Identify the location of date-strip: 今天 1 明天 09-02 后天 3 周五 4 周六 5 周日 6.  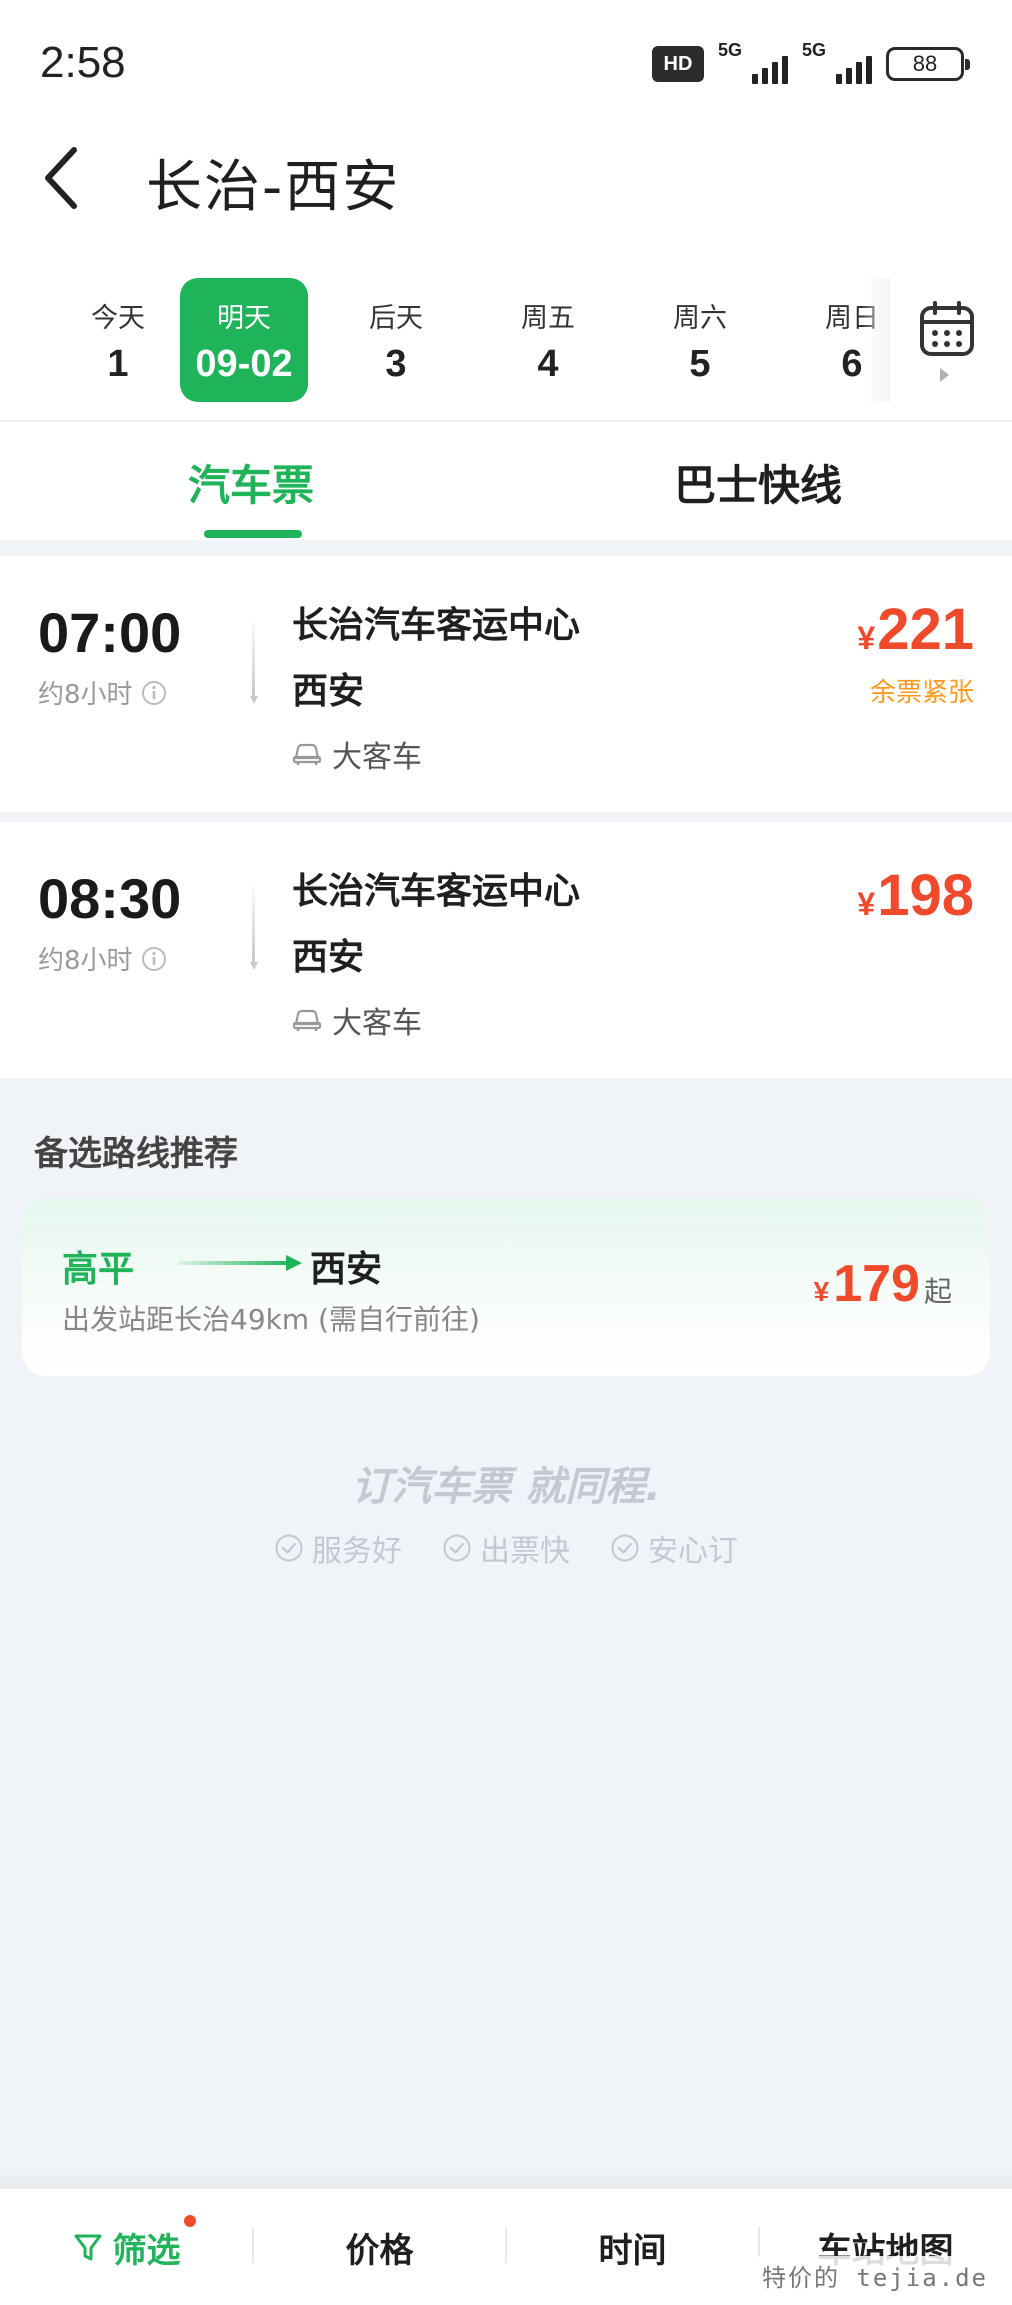
(459, 341).